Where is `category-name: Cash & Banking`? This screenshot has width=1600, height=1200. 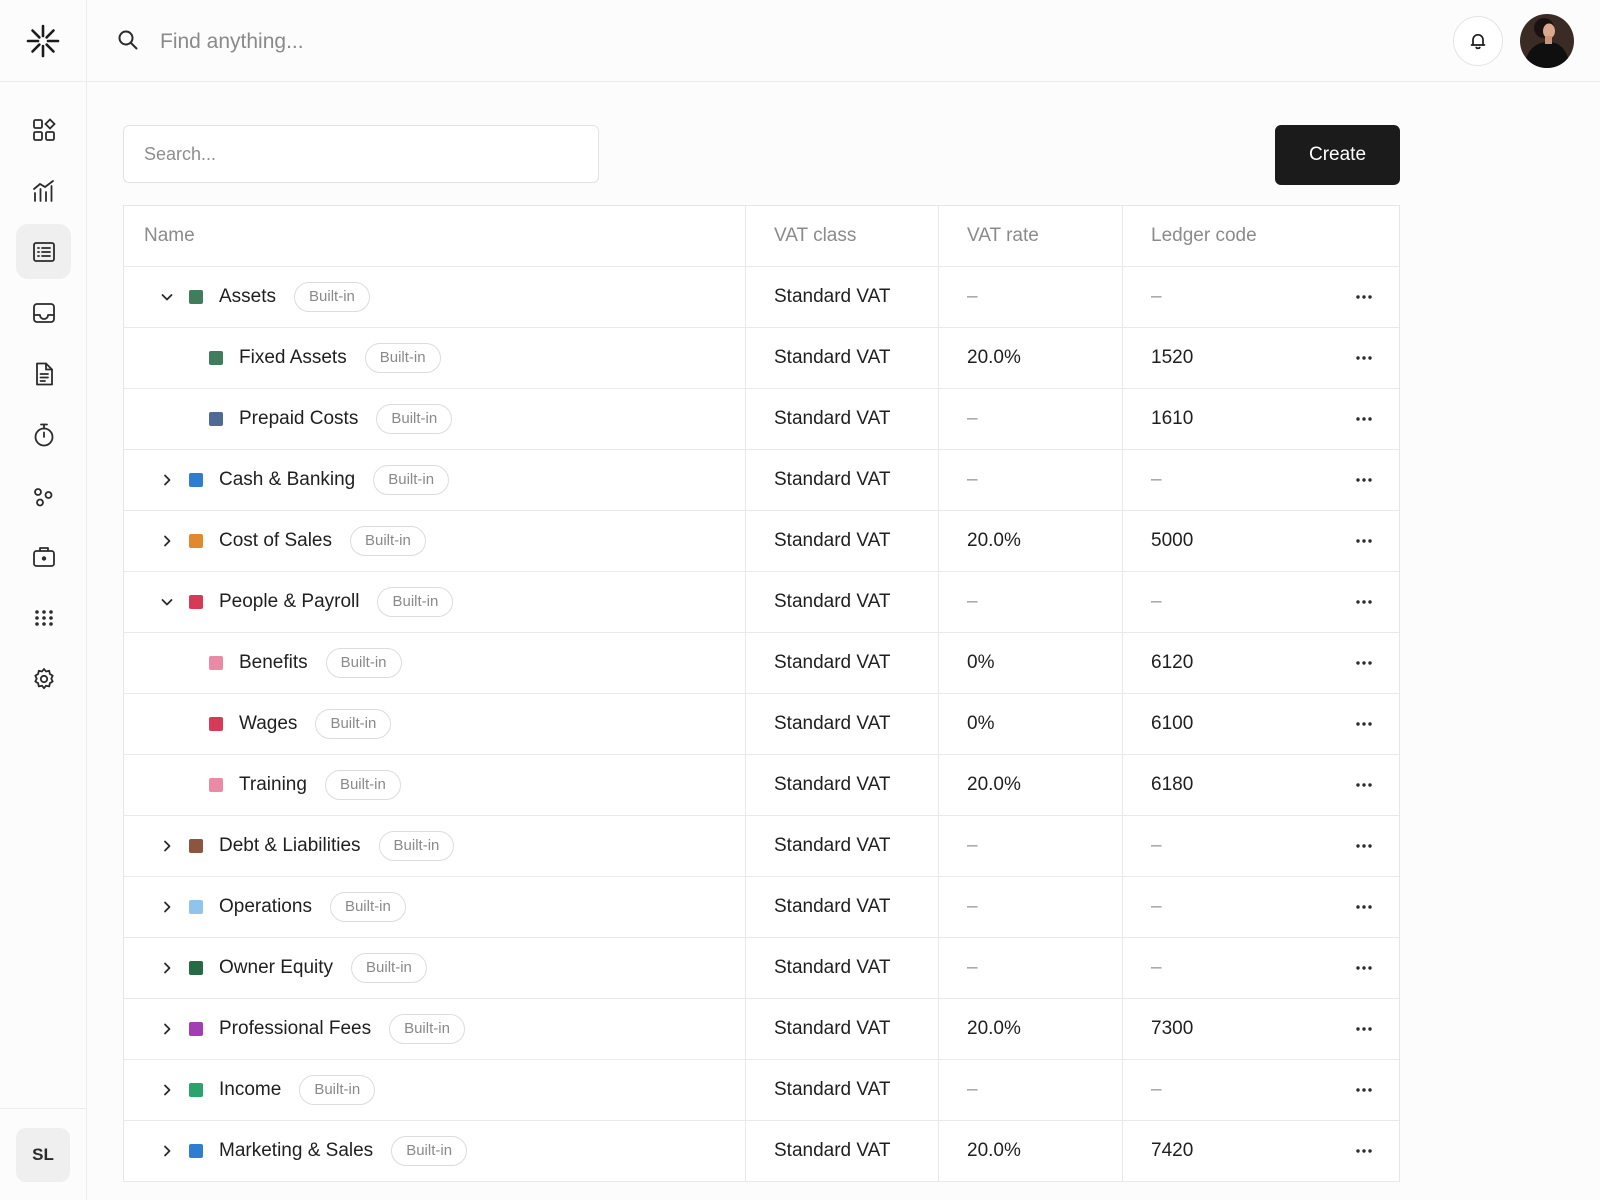
category-name: Cash & Banking is located at coordinates (287, 480).